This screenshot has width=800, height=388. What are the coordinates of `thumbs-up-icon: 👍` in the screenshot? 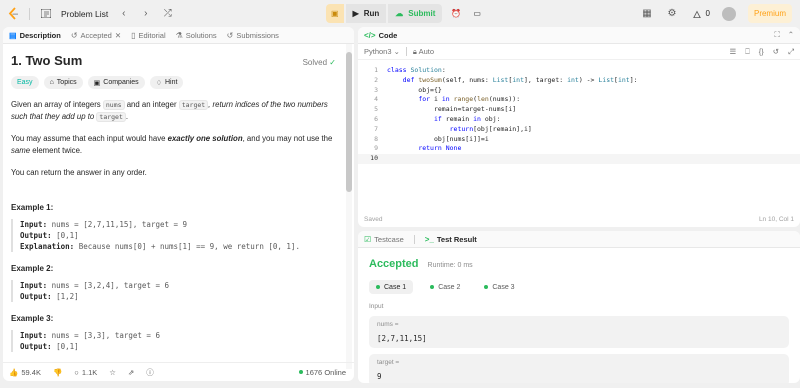 It's located at (14, 372).